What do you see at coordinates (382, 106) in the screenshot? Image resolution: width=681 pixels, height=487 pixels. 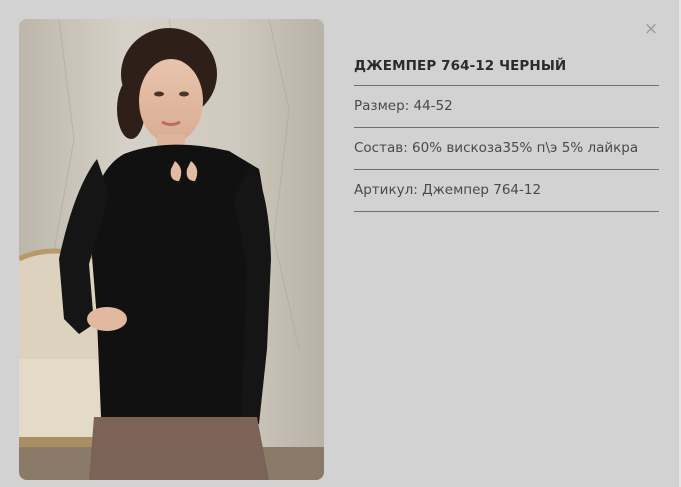 I see `size-label: Размер:` at bounding box center [382, 106].